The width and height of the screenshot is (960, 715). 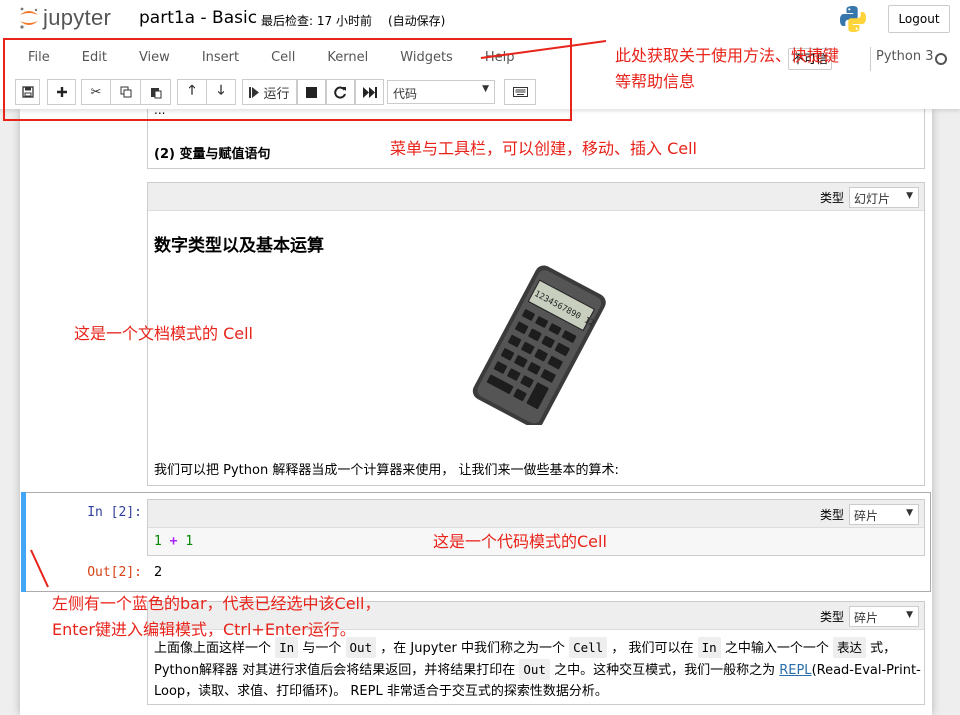 I want to click on section-heading: (2) 变量与赋值语句, so click(x=212, y=154).